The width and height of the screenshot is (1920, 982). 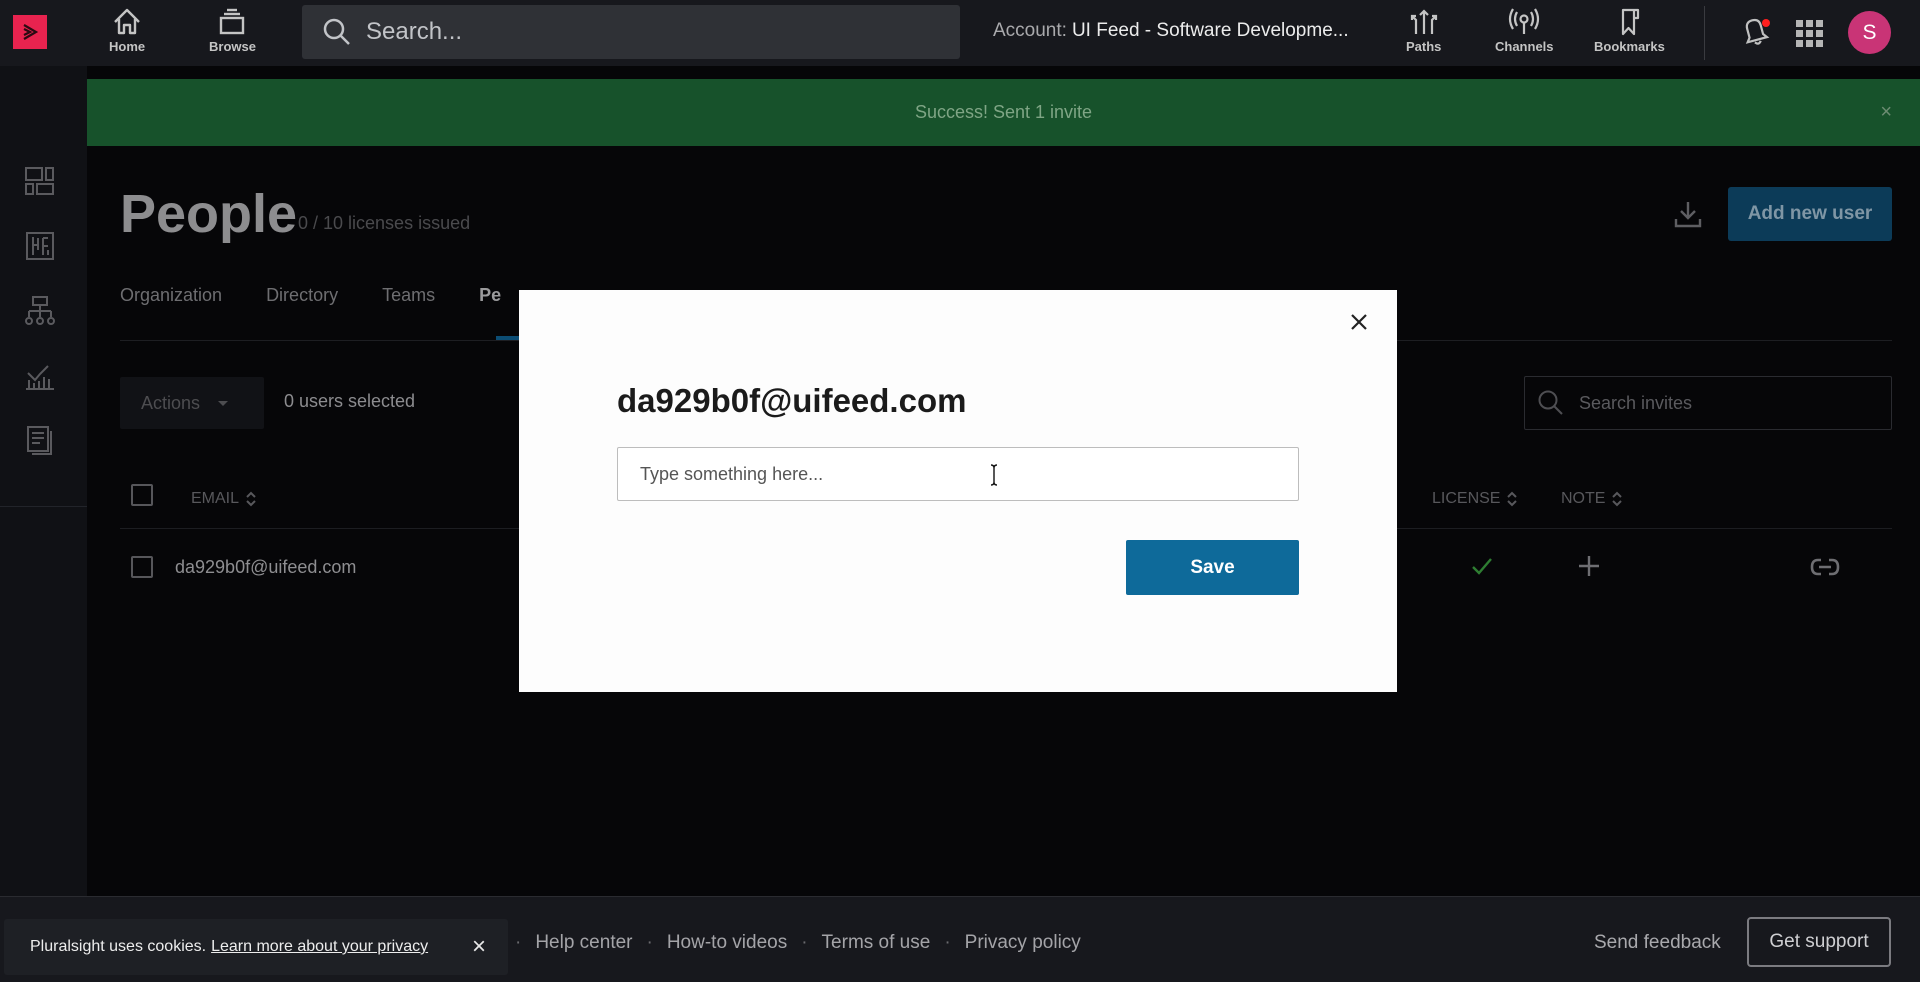 What do you see at coordinates (142, 495) in the screenshot?
I see `select-all-checkbox` at bounding box center [142, 495].